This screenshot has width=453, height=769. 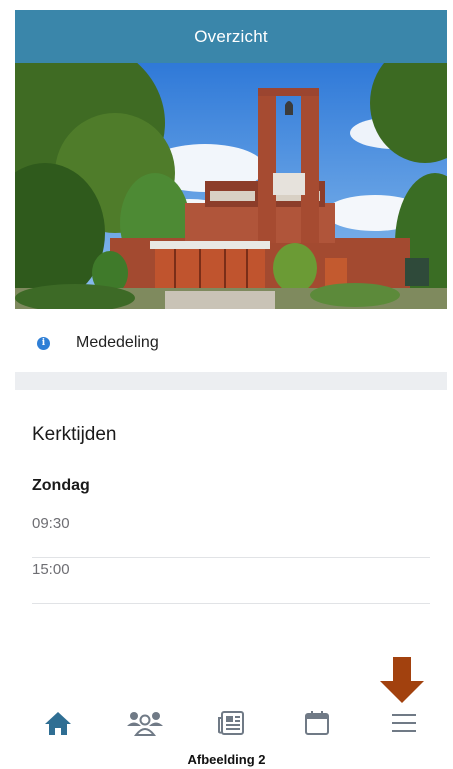 What do you see at coordinates (117, 342) in the screenshot?
I see `announcement-label: Mededeling` at bounding box center [117, 342].